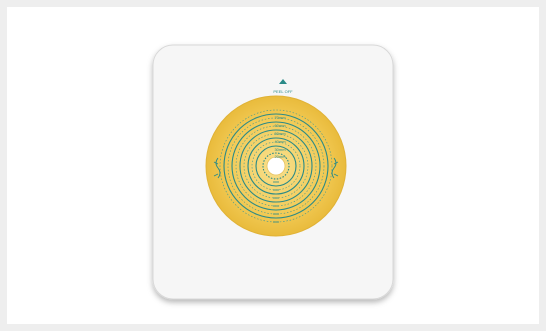  What do you see at coordinates (280, 156) in the screenshot?
I see `ring-label: 20mm` at bounding box center [280, 156].